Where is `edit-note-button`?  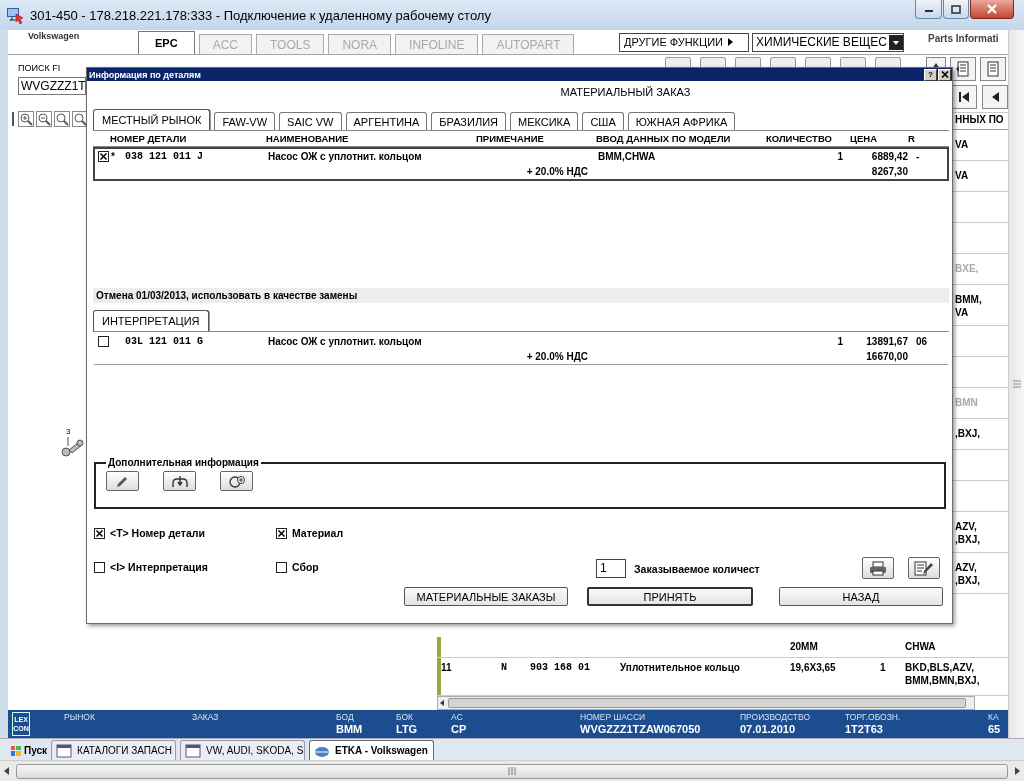 edit-note-button is located at coordinates (924, 568).